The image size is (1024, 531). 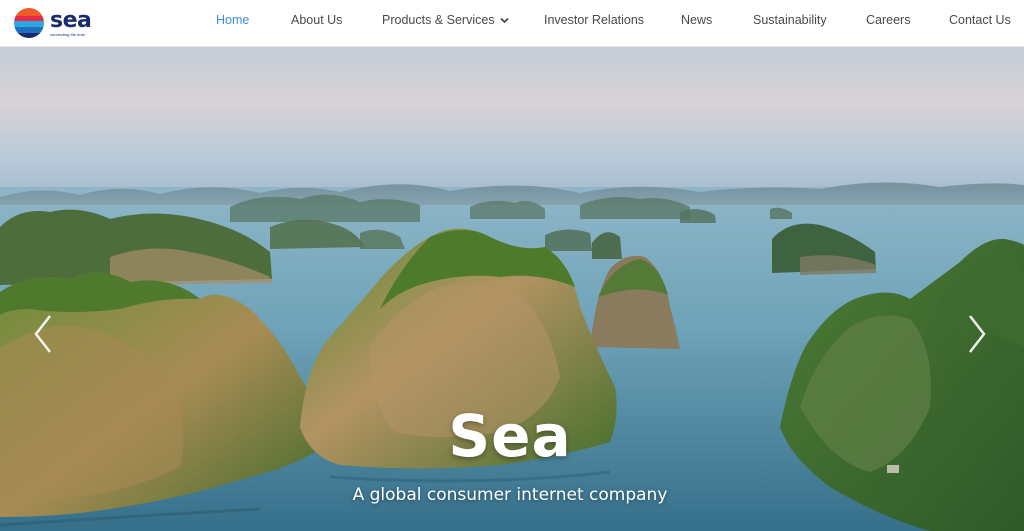 I want to click on nav-products-services-label: Products & Services, so click(x=438, y=20).